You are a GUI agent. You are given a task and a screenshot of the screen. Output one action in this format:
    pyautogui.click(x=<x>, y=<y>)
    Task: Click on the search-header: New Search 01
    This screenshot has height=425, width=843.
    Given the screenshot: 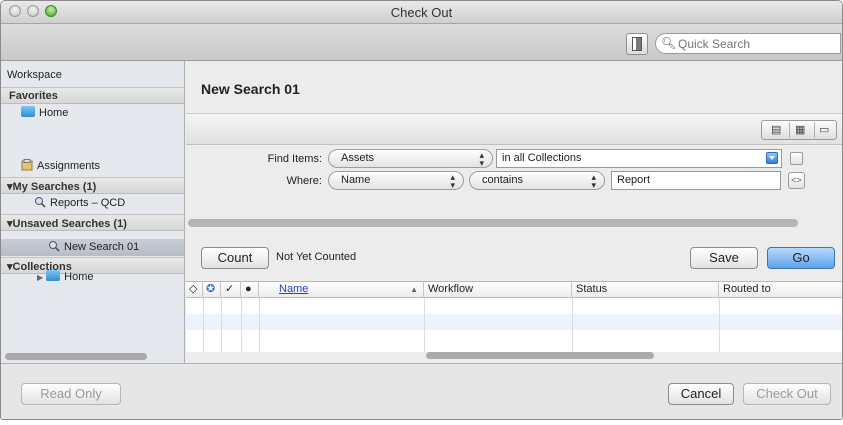 What is the action you would take?
    pyautogui.click(x=514, y=87)
    